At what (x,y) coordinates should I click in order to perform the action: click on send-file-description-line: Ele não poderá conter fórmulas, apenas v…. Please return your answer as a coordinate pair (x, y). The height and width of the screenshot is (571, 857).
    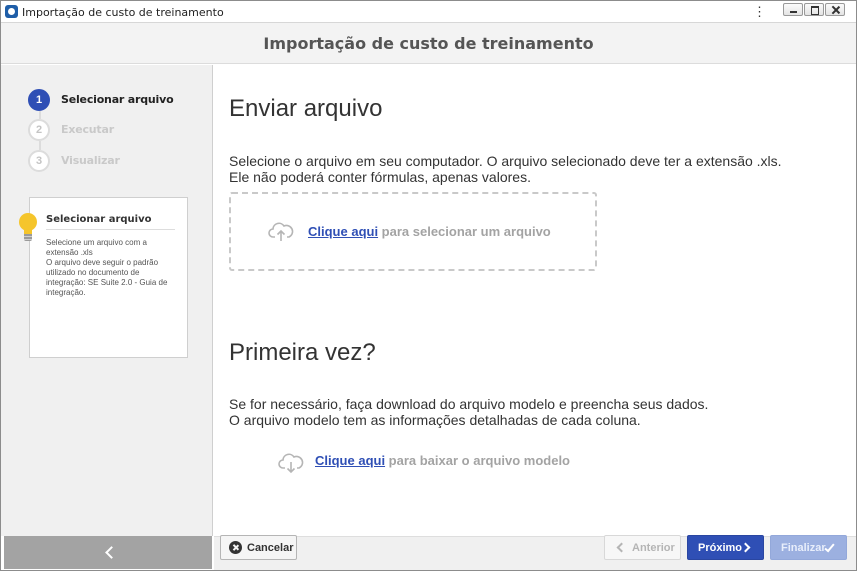
    Looking at the image, I should click on (380, 177).